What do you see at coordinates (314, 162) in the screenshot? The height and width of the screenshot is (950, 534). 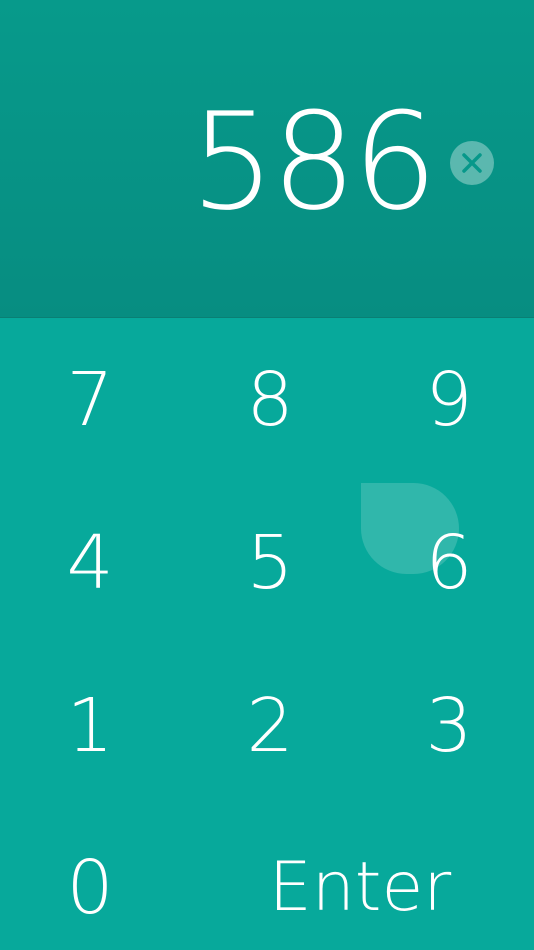 I see `entered-number: 586` at bounding box center [314, 162].